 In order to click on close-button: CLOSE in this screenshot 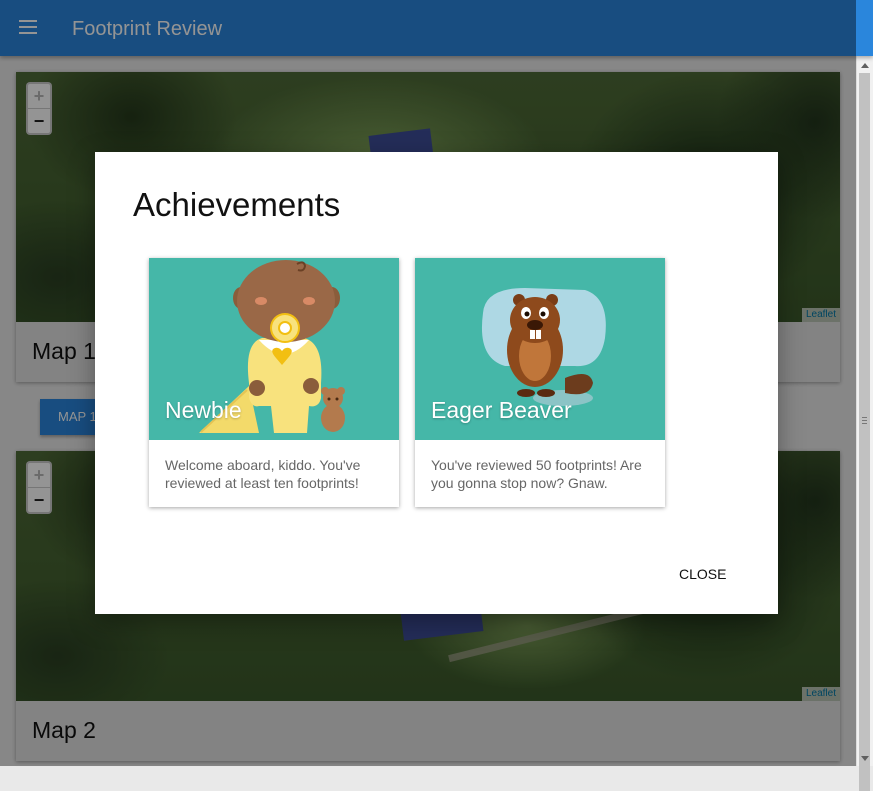, I will do `click(702, 574)`.